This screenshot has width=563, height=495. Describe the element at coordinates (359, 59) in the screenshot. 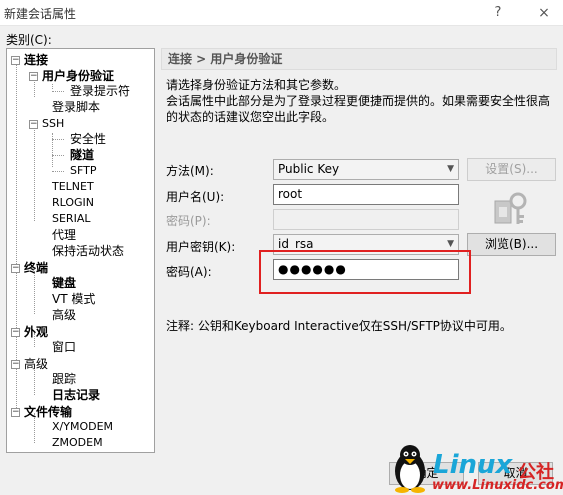

I see `panel-breadcrumb: 连接 > 用户身份验证` at that location.